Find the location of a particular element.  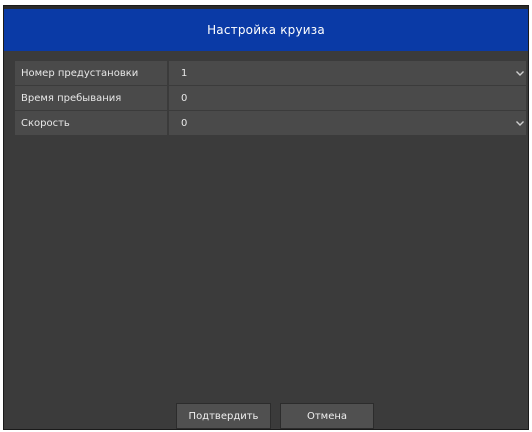

cancel-button: Отмена is located at coordinates (327, 416).